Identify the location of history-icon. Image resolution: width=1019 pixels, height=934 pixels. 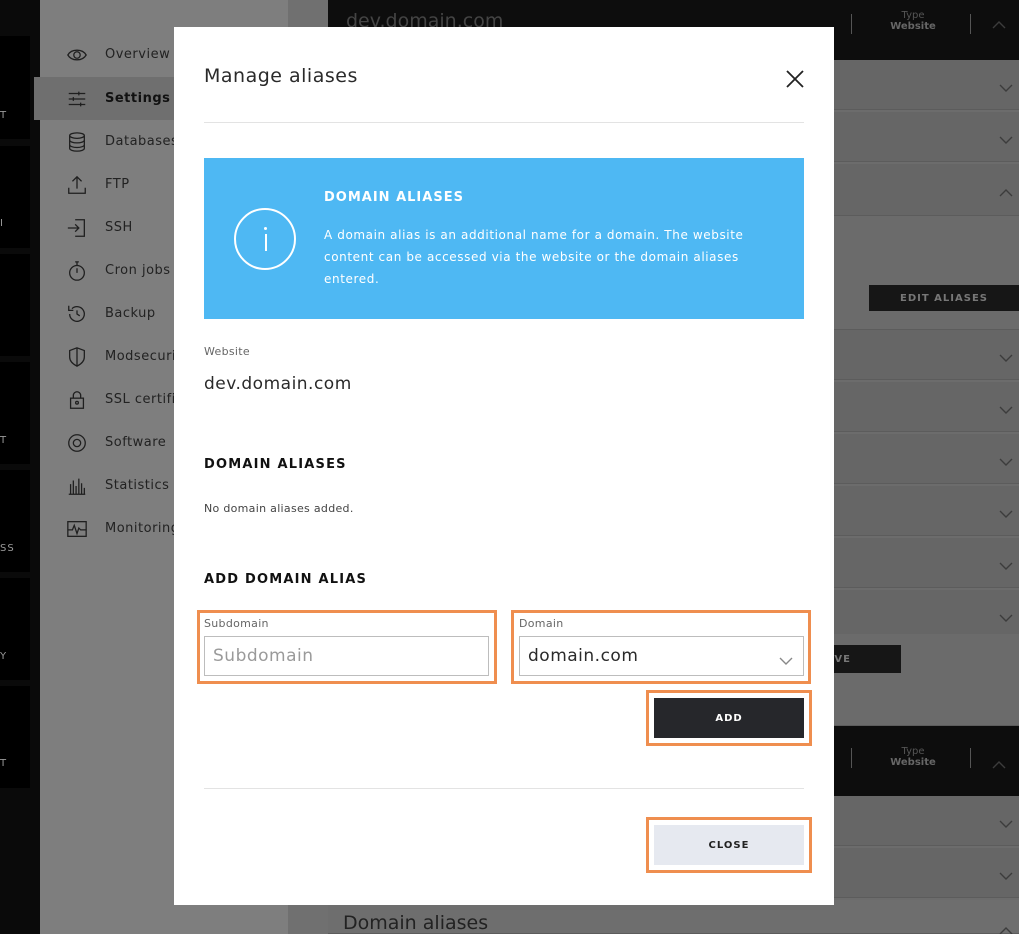
(77, 314).